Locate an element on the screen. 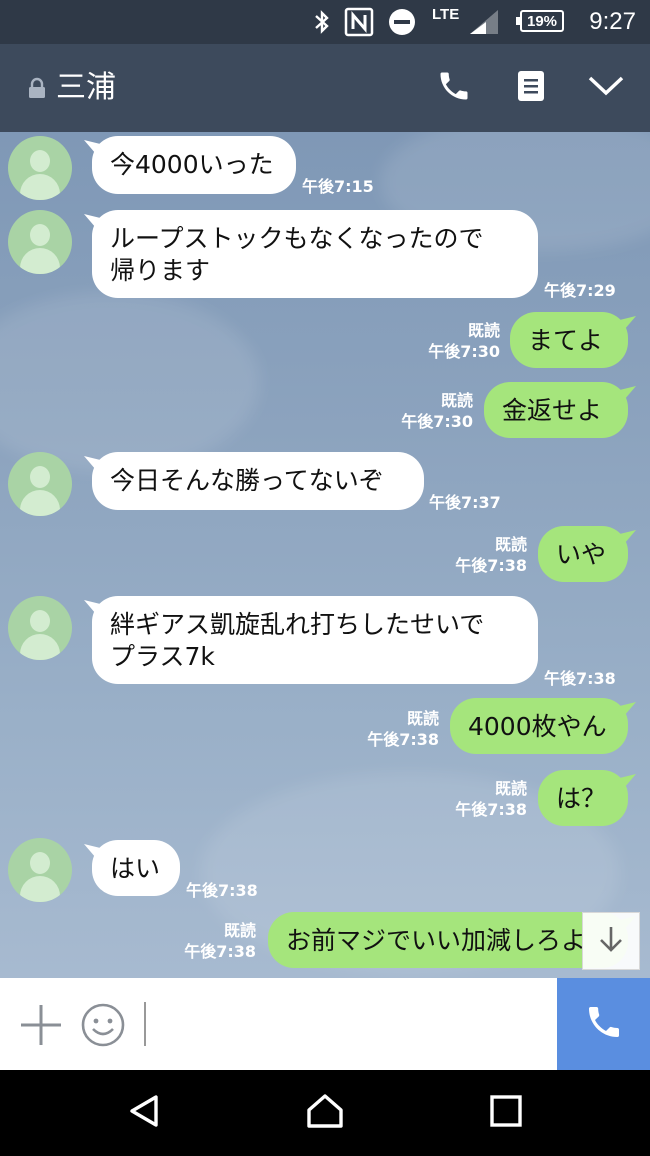 This screenshot has width=650, height=1156. chat-header: 三浦 is located at coordinates (325, 88).